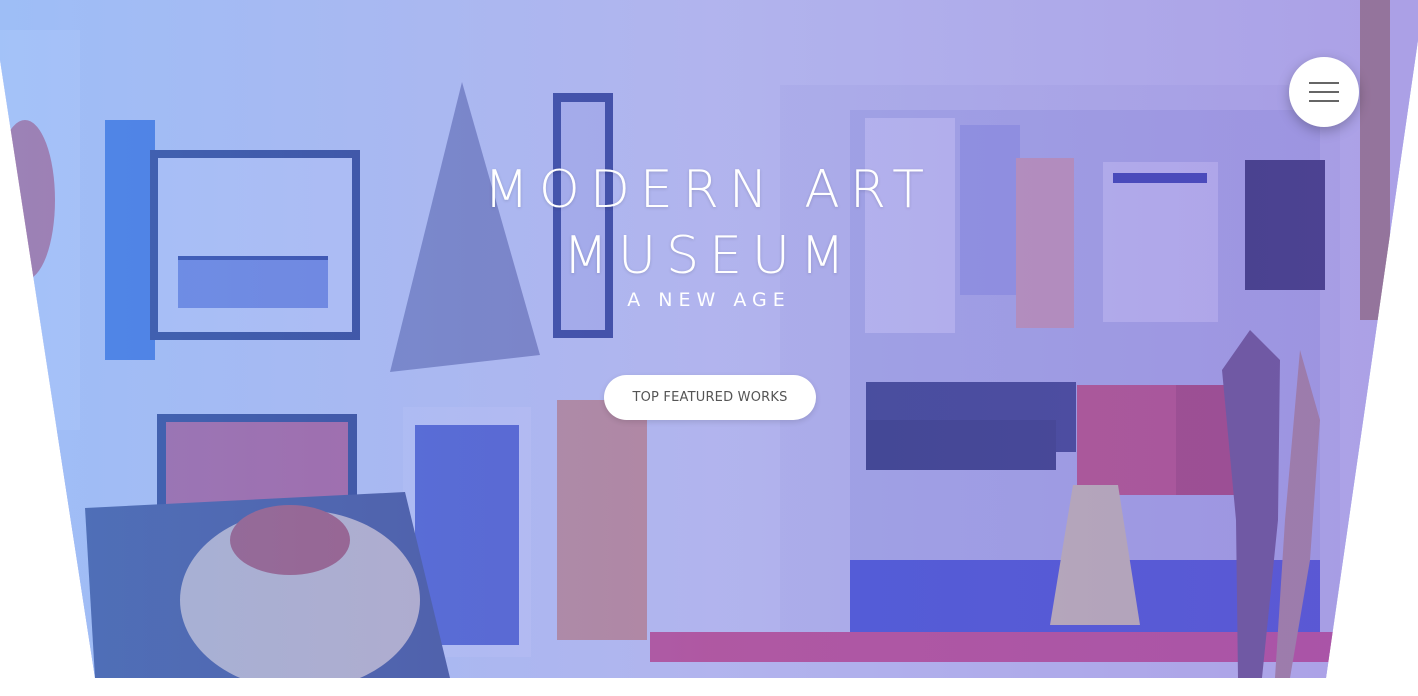 The image size is (1418, 696). Describe the element at coordinates (709, 300) in the screenshot. I see `hero-subtitle: A NEW AGE` at that location.